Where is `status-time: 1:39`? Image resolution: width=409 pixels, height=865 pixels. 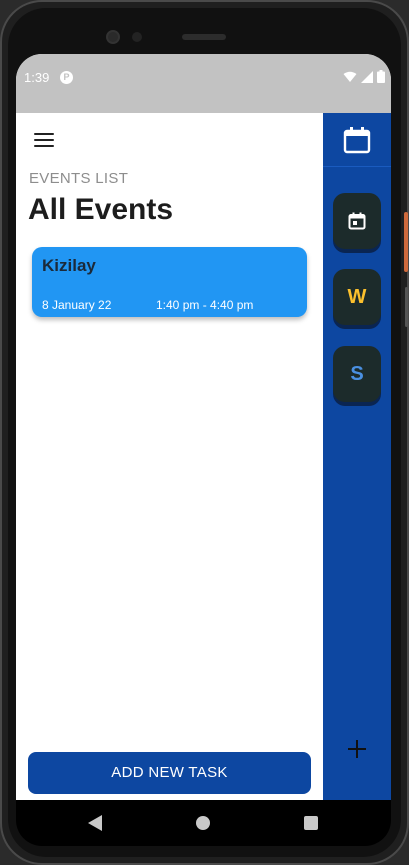 status-time: 1:39 is located at coordinates (37, 77).